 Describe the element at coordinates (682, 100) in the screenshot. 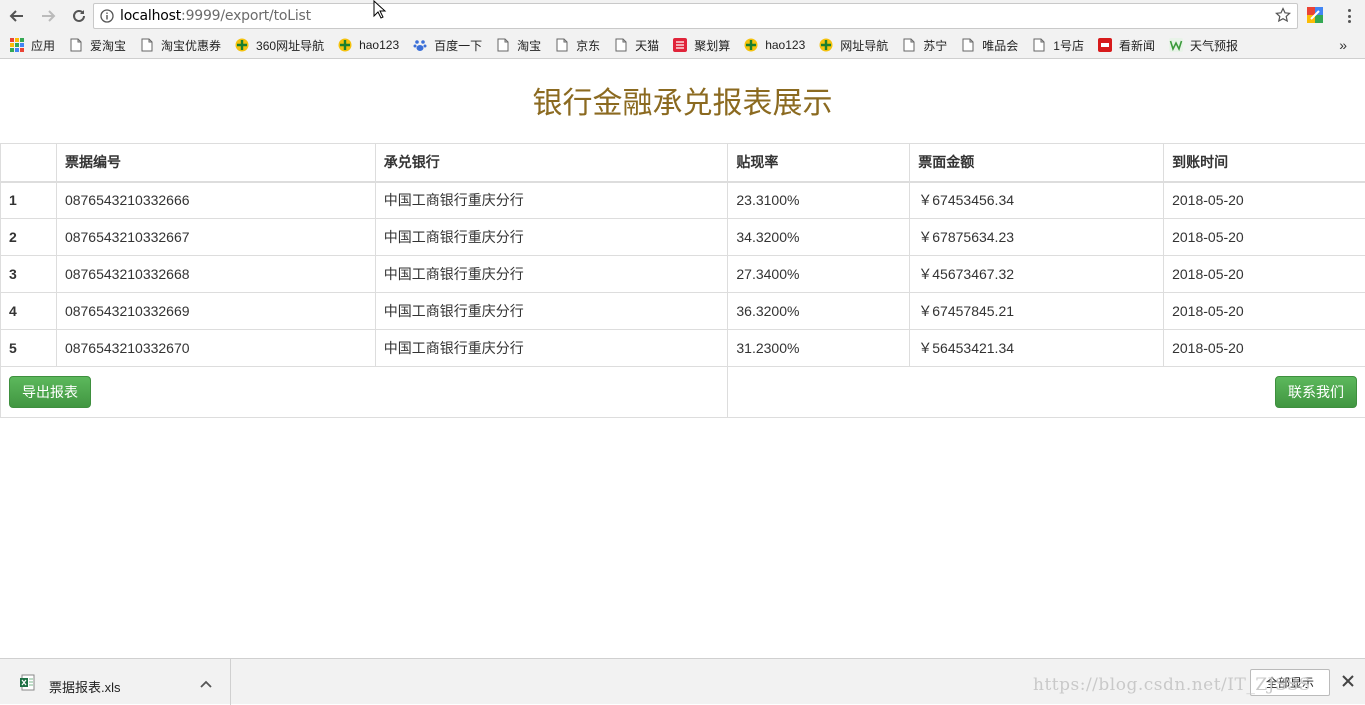

I see `page-title: 银行金融承兑报表展示` at that location.